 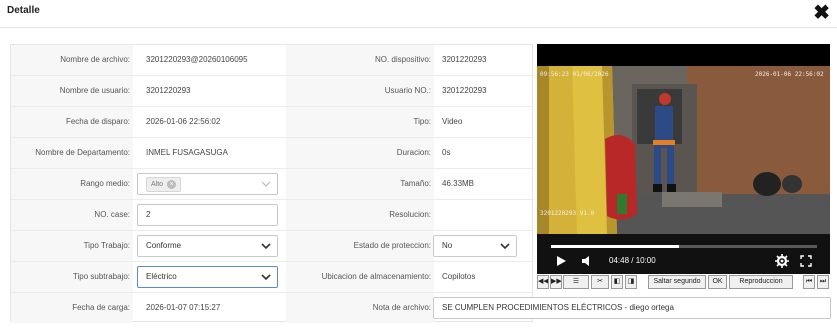 I want to click on progress-fill, so click(x=615, y=246).